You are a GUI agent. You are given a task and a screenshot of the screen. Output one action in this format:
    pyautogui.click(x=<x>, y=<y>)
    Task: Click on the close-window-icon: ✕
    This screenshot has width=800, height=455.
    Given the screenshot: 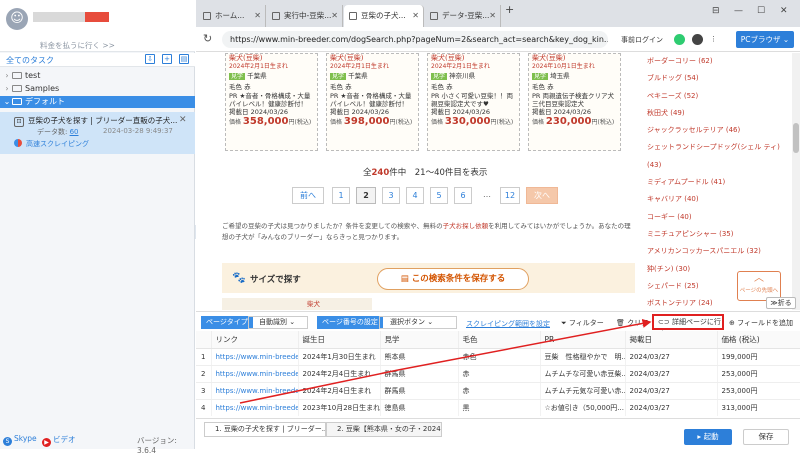 What is the action you would take?
    pyautogui.click(x=784, y=11)
    